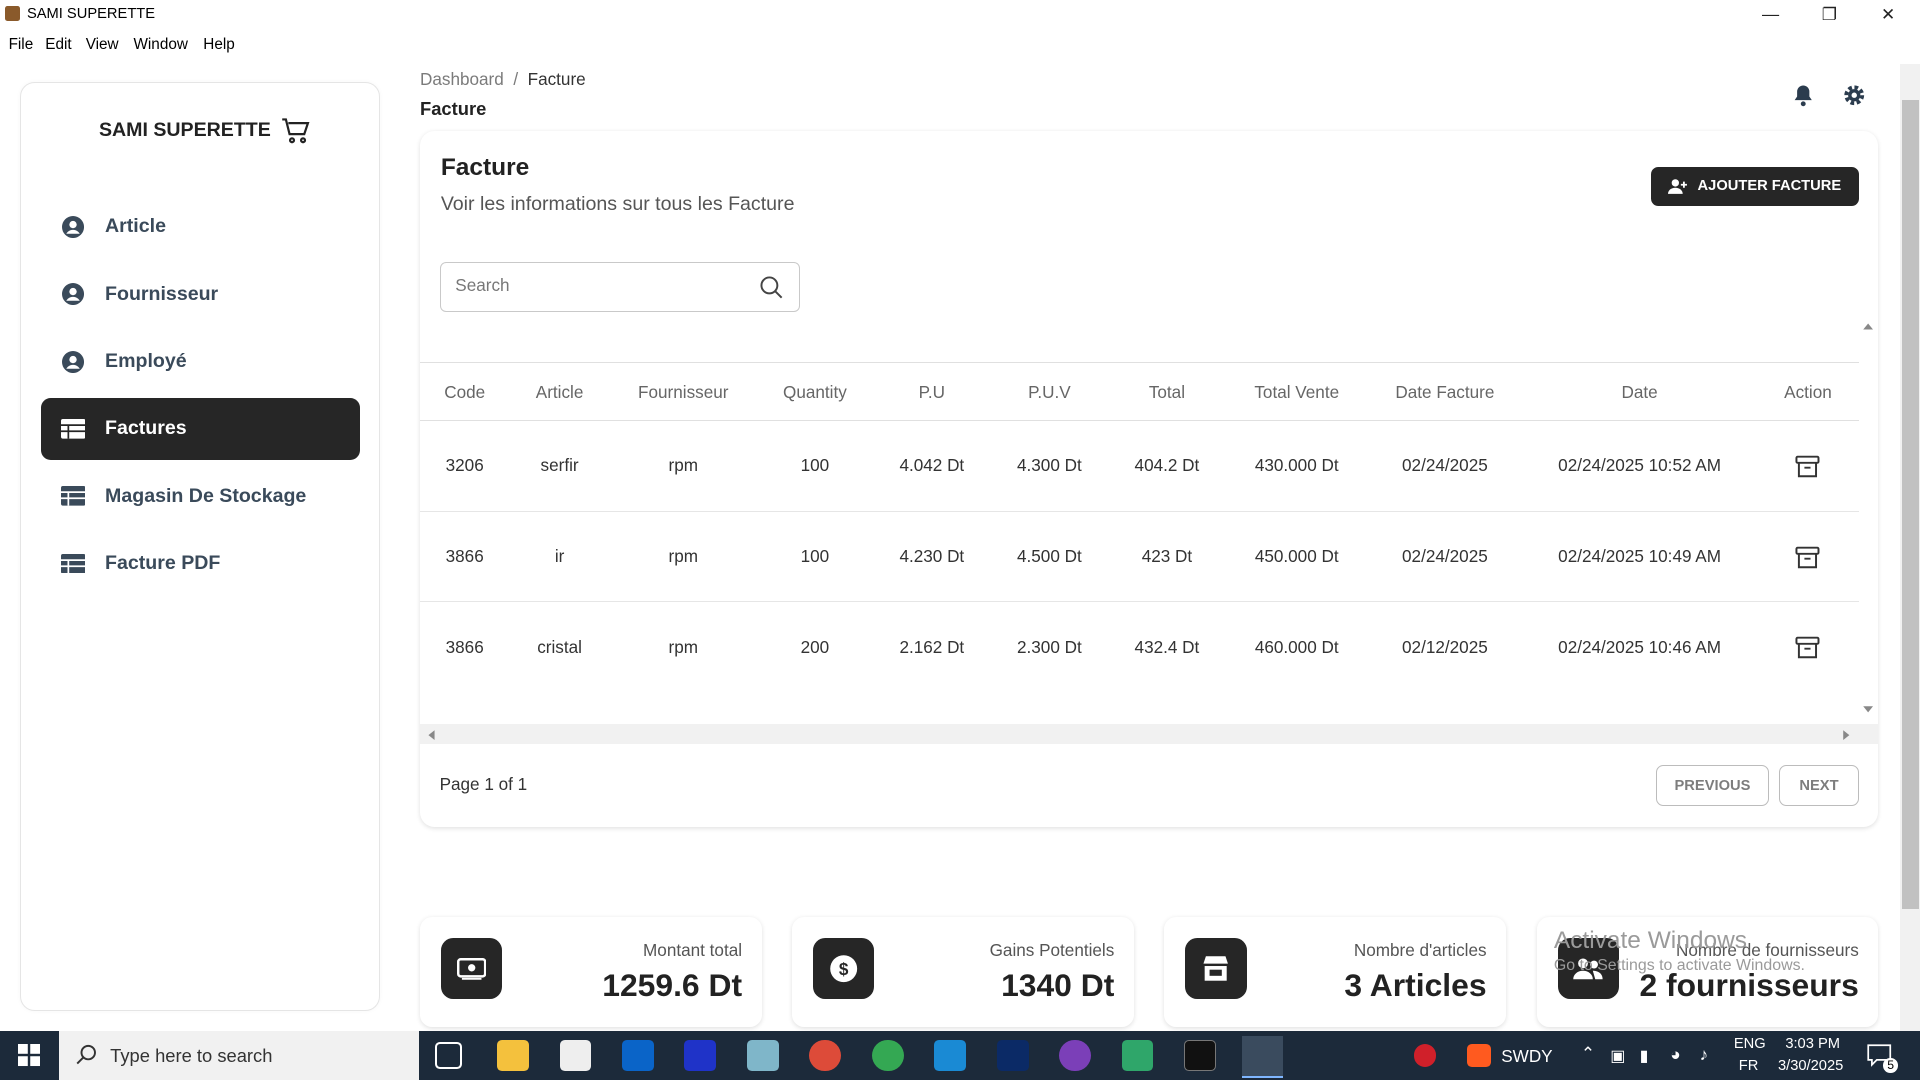  What do you see at coordinates (1200, 1055) in the screenshot?
I see `terminal-icon` at bounding box center [1200, 1055].